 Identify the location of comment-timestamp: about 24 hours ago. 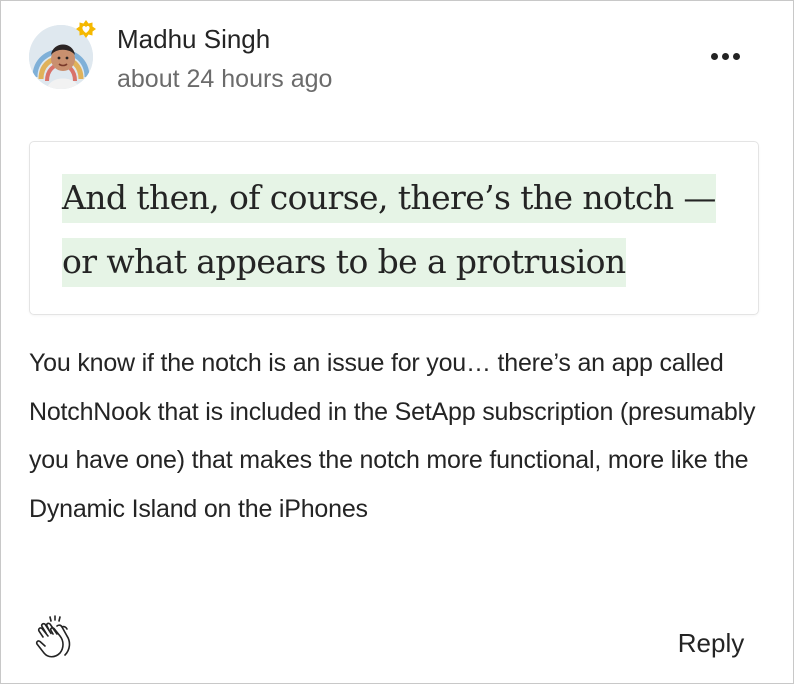
(224, 79).